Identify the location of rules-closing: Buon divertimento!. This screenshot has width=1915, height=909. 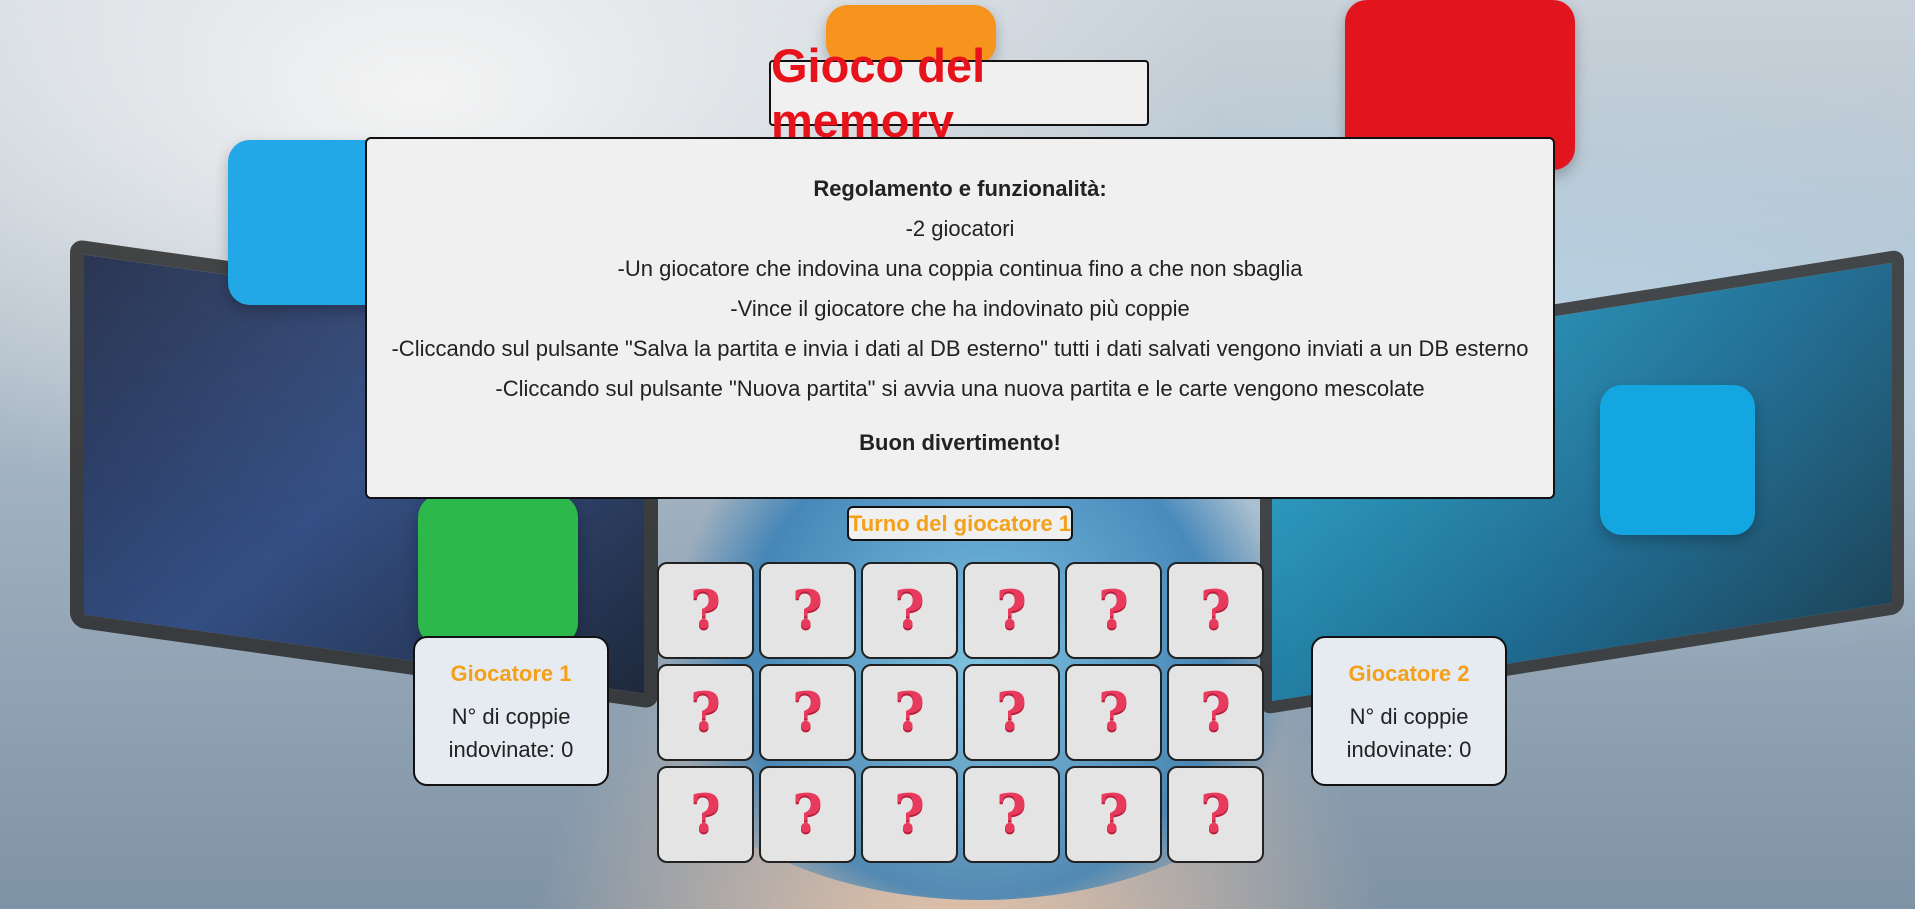
(960, 442).